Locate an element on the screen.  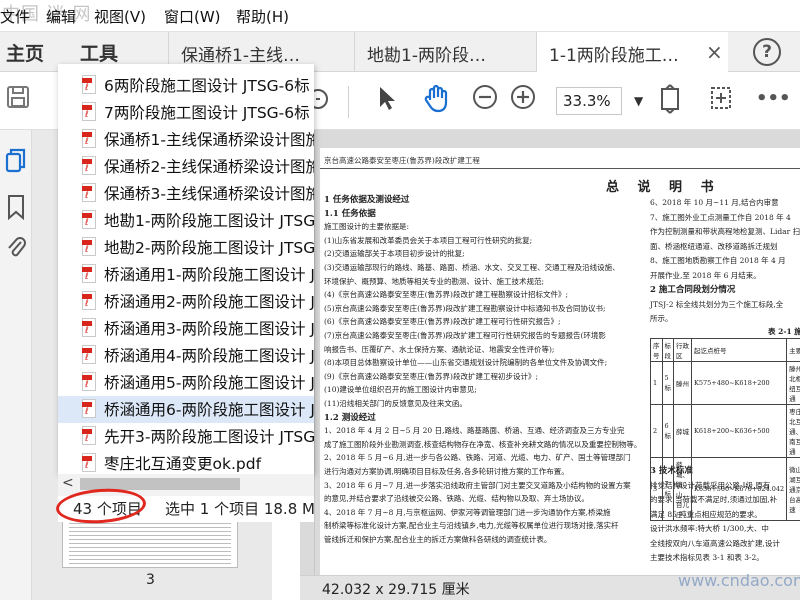
document-text-line: 开展作业,至 2018 年 6 月结束。 is located at coordinates (705, 275).